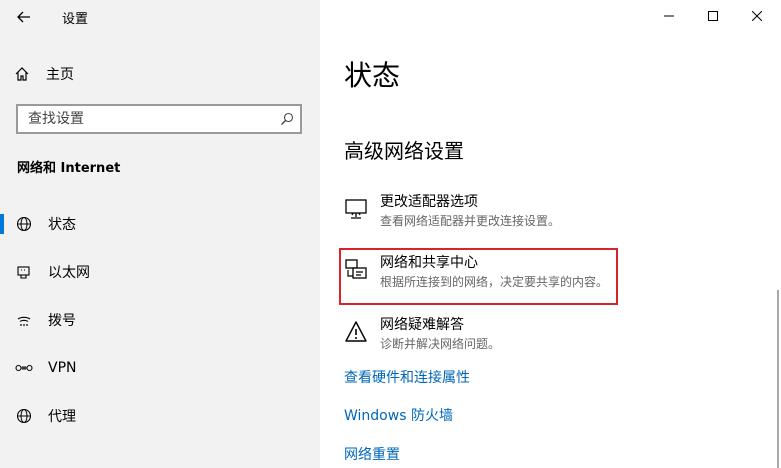  I want to click on setting-description: 诊断并解决网络问题。, so click(440, 344).